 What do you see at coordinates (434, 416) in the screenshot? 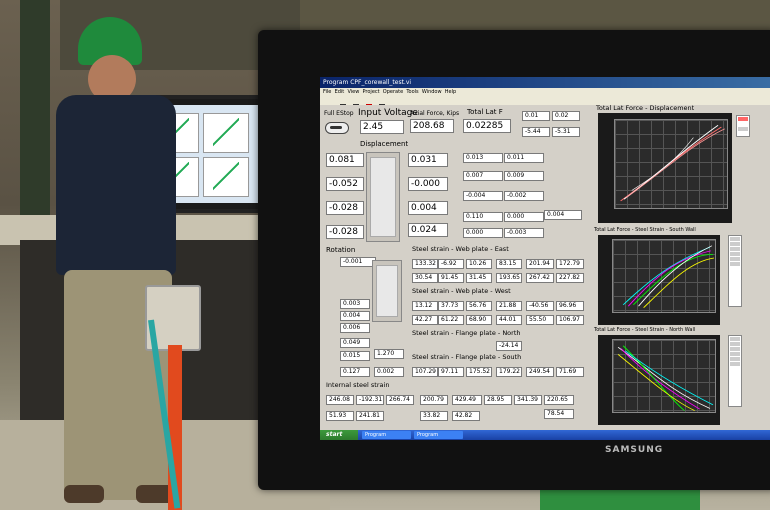
I see `strain-cell: 33.82` at bounding box center [434, 416].